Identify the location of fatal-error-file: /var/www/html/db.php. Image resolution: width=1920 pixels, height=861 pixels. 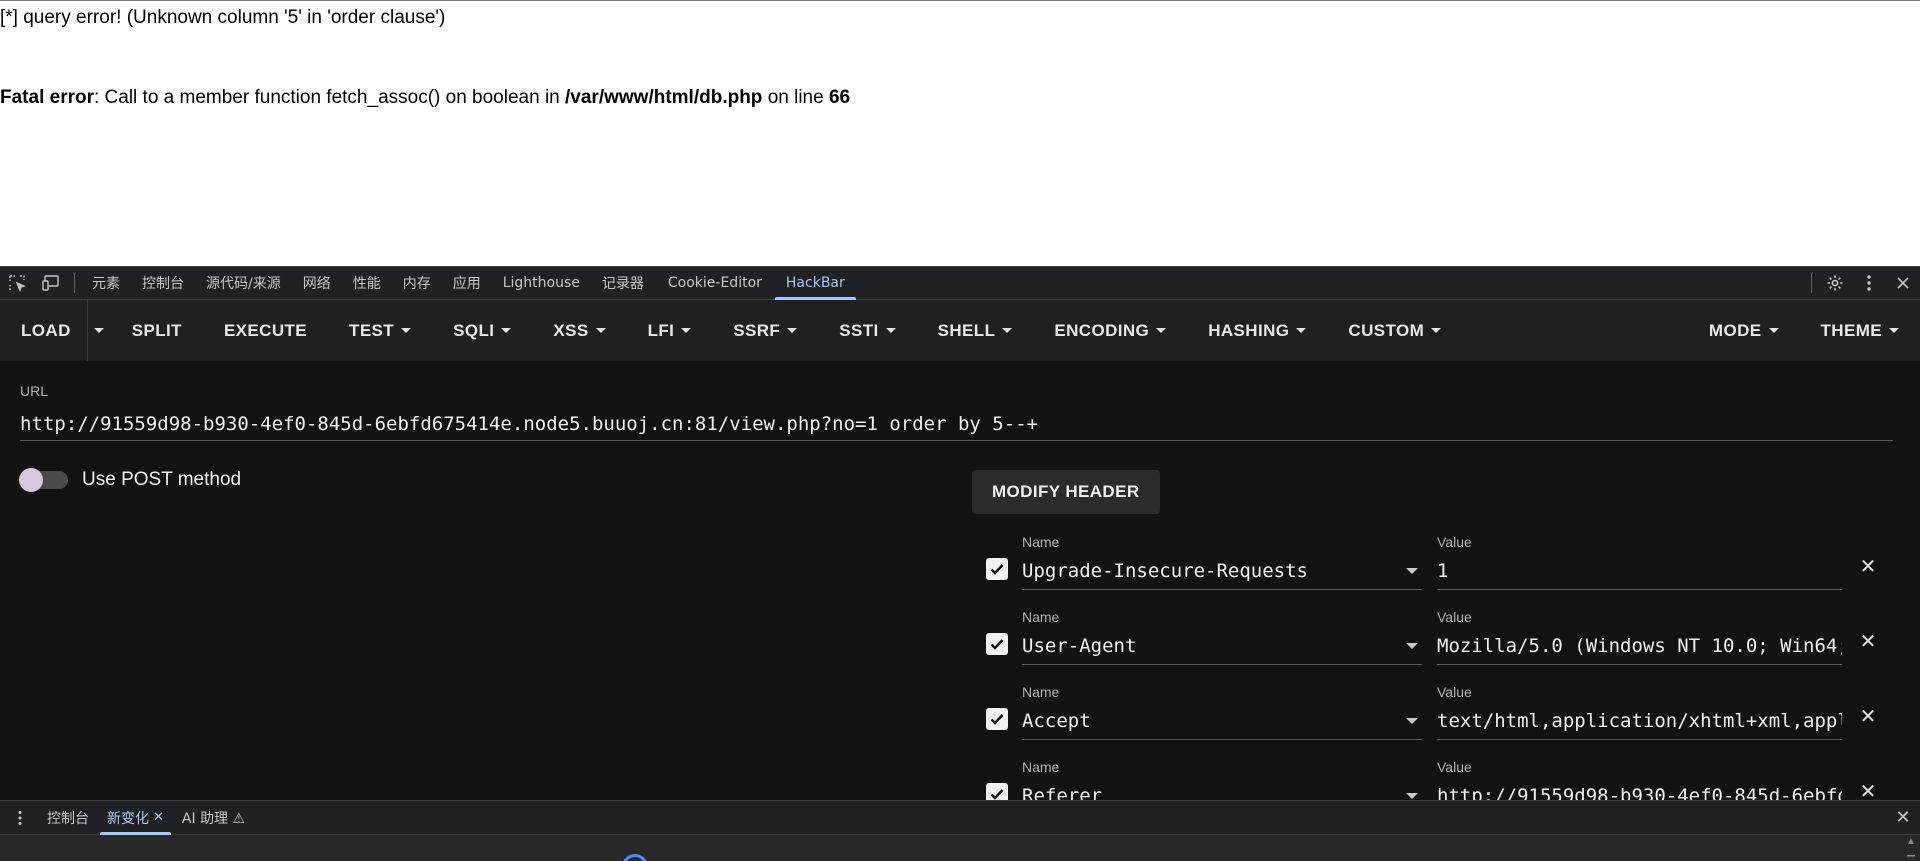
(664, 97).